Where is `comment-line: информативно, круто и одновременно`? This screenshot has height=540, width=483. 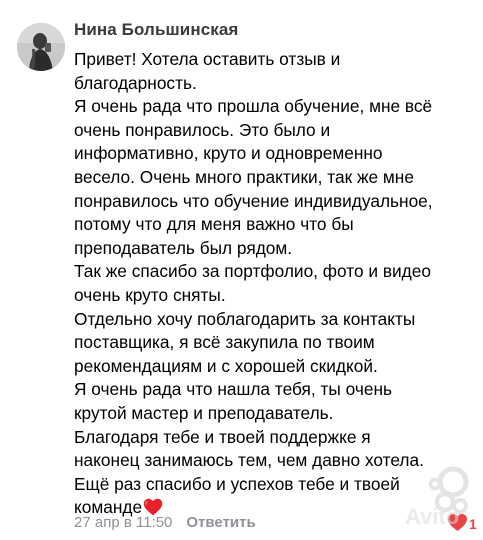
comment-line: информативно, круто и одновременно is located at coordinates (228, 153).